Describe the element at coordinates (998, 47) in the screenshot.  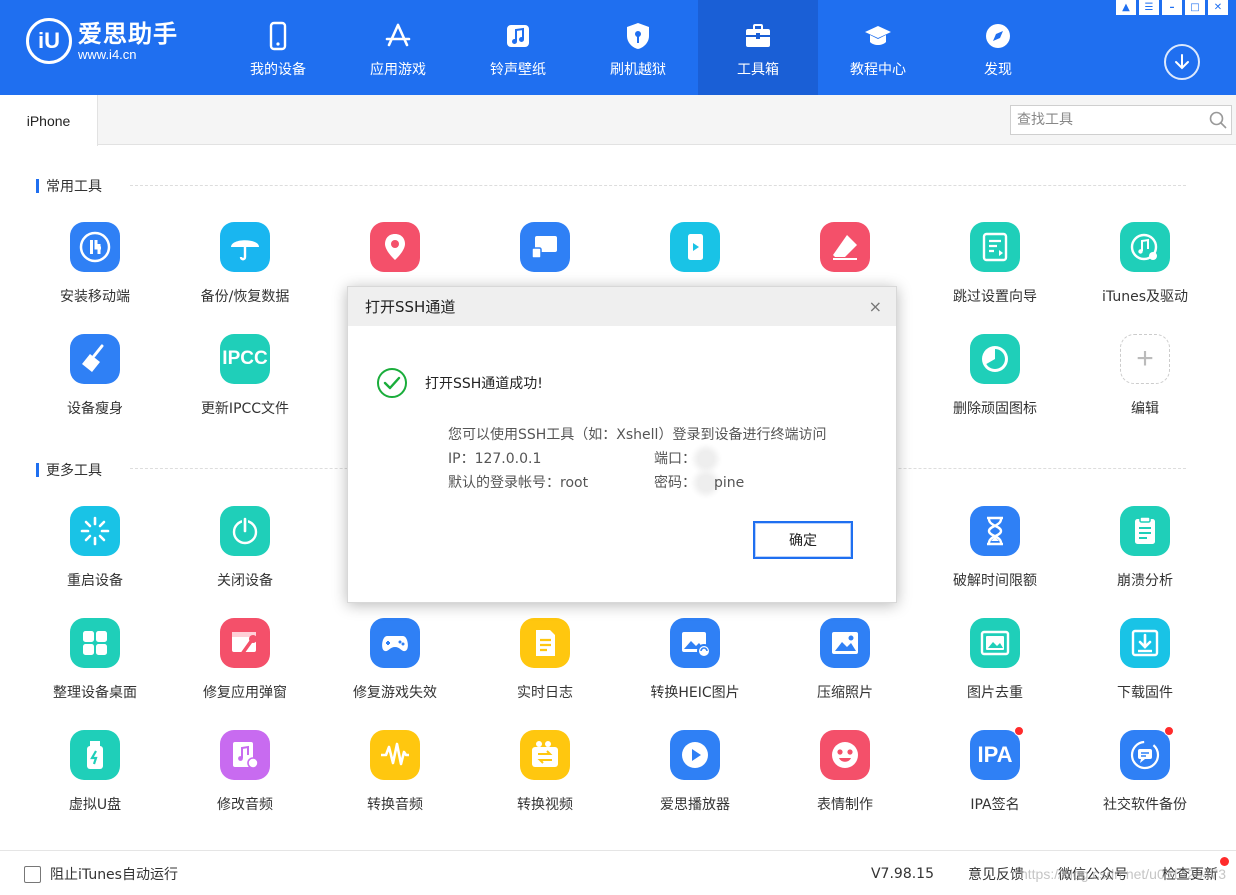
I see `nav-discover: 发现` at that location.